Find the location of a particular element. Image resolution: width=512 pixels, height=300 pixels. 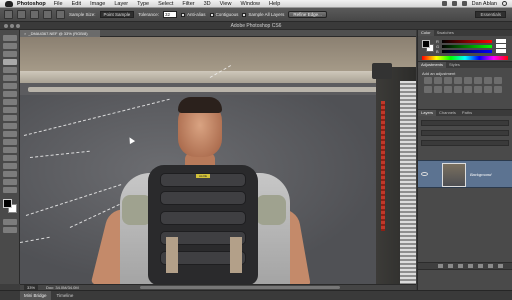

photo-filter-icon is located at coordinates (428, 89).